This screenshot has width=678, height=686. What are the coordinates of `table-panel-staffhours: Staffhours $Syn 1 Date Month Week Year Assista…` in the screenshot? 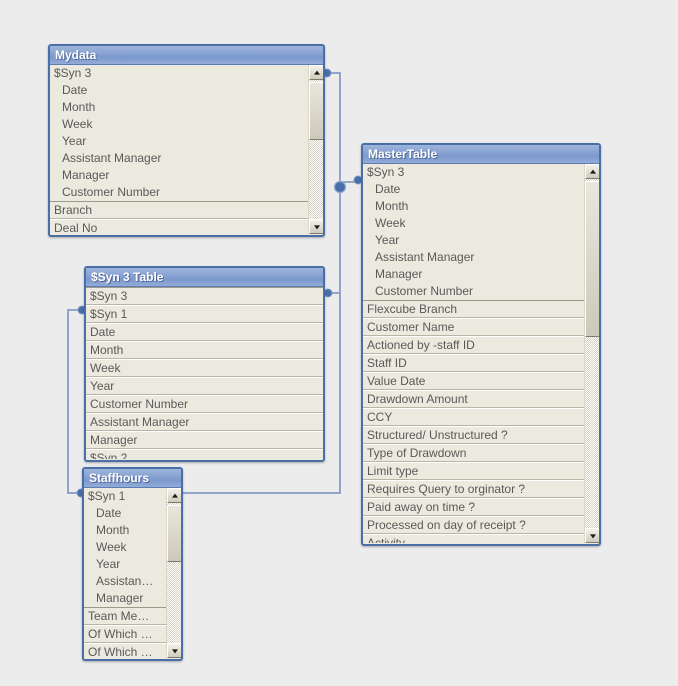 It's located at (132, 564).